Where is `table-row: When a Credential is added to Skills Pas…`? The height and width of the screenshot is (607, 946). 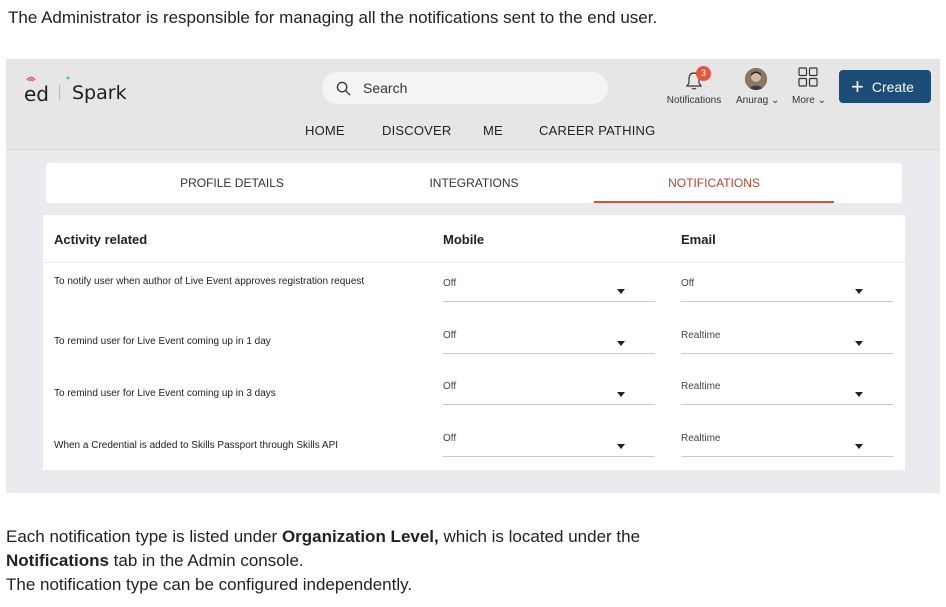
table-row: When a Credential is added to Skills Pas… is located at coordinates (474, 451).